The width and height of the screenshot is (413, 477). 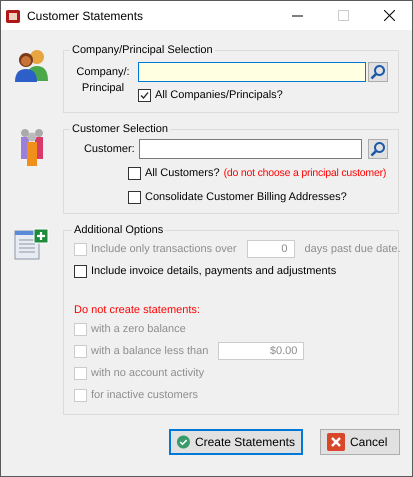 I want to click on company-field, so click(x=252, y=72).